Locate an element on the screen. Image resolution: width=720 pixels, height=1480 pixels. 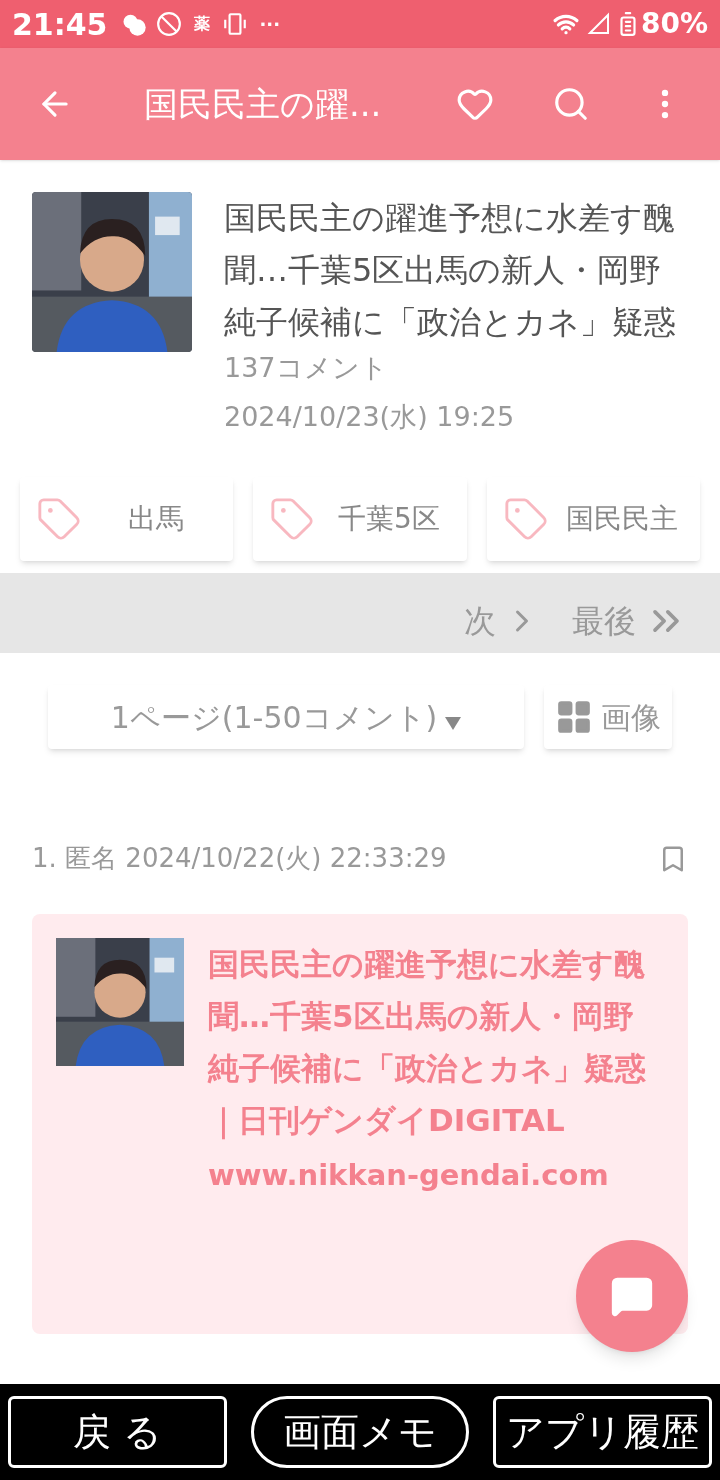
phone-vibrate-icon is located at coordinates (234, 24).